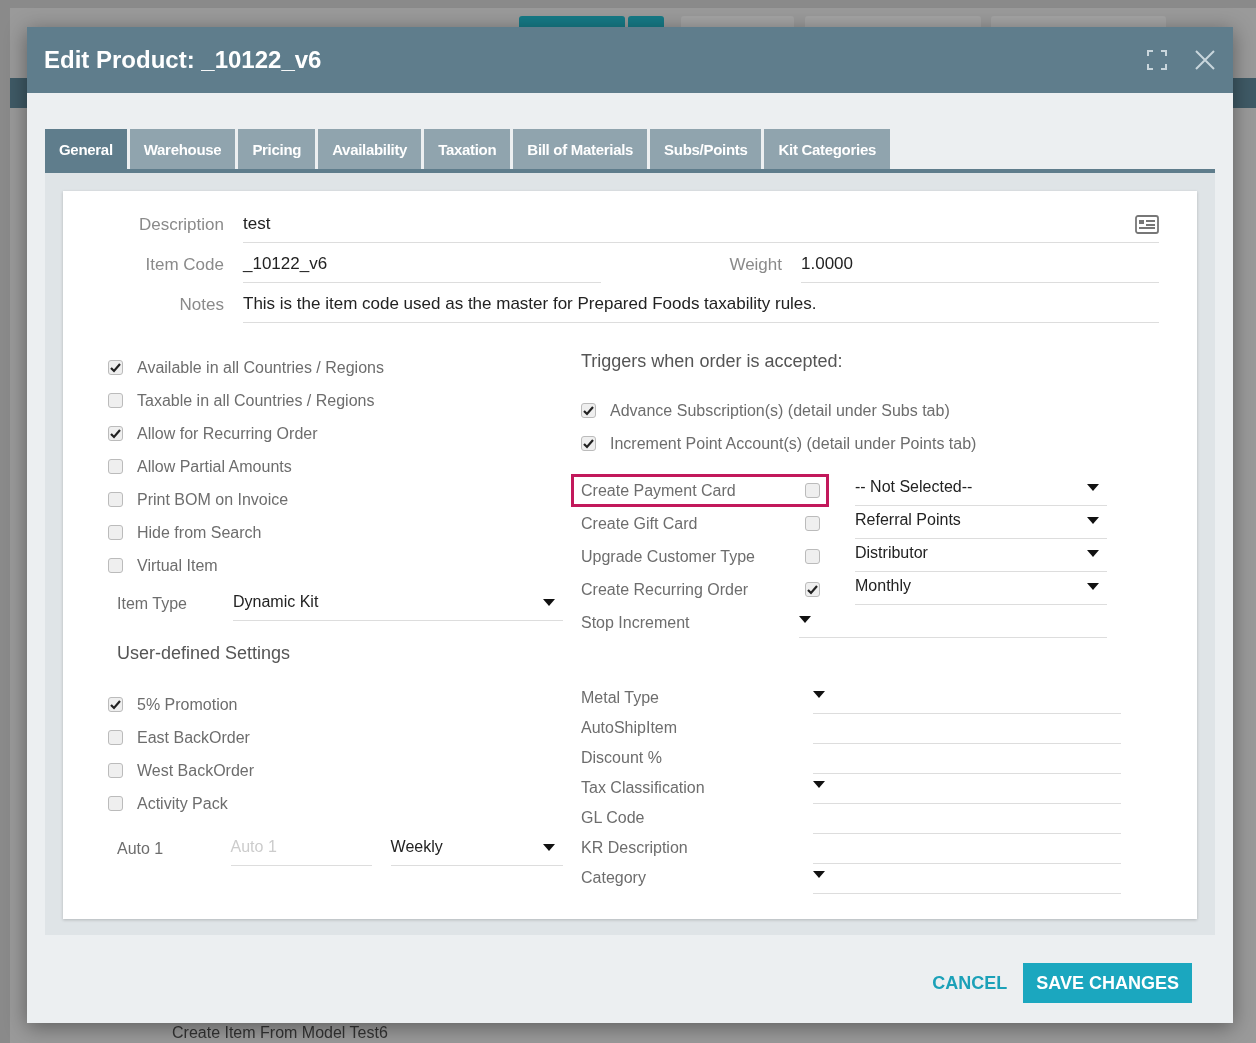  Describe the element at coordinates (199, 532) in the screenshot. I see `checkbox-label: Hide from Search` at that location.